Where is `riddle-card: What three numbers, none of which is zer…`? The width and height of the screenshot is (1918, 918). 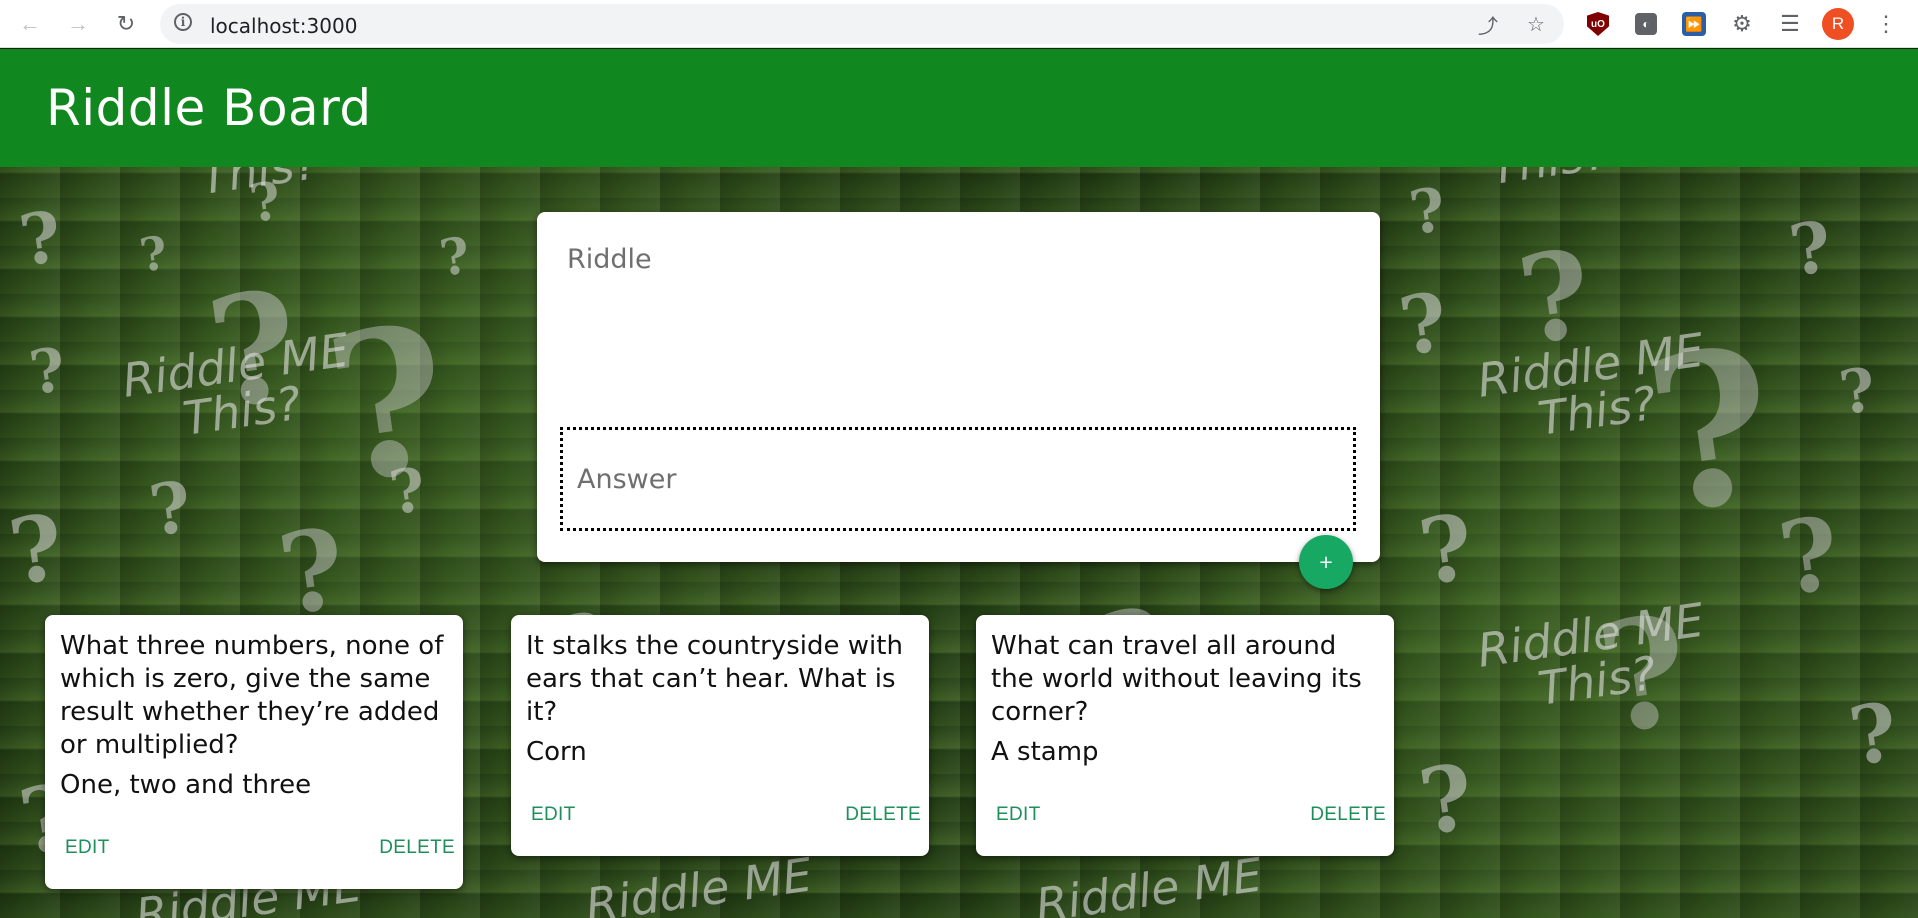 riddle-card: What three numbers, none of which is zer… is located at coordinates (254, 752).